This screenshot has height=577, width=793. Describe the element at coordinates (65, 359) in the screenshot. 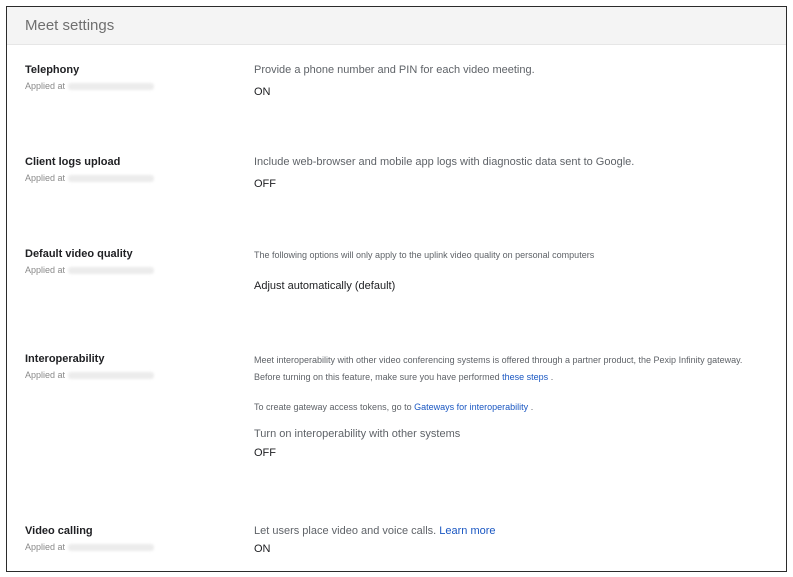

I see `setting-title: Interoperability` at that location.